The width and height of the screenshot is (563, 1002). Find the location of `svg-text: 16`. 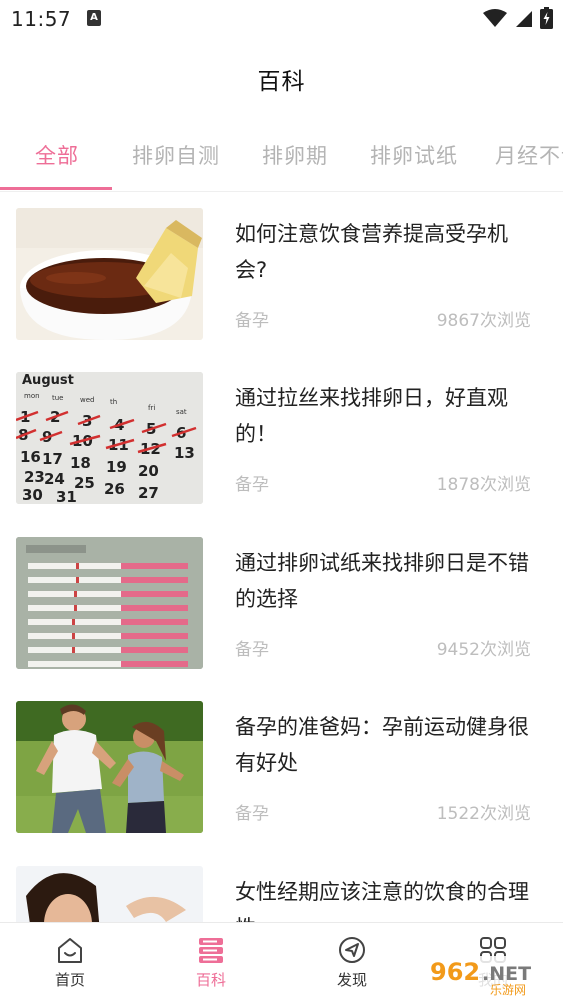

svg-text: 16 is located at coordinates (30, 457).